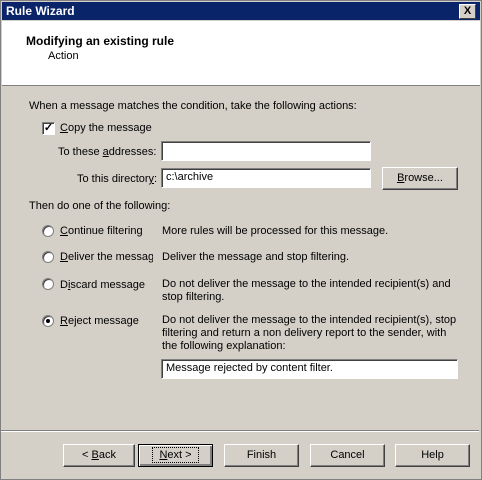  I want to click on reject-message-label: Reject message, so click(99, 321).